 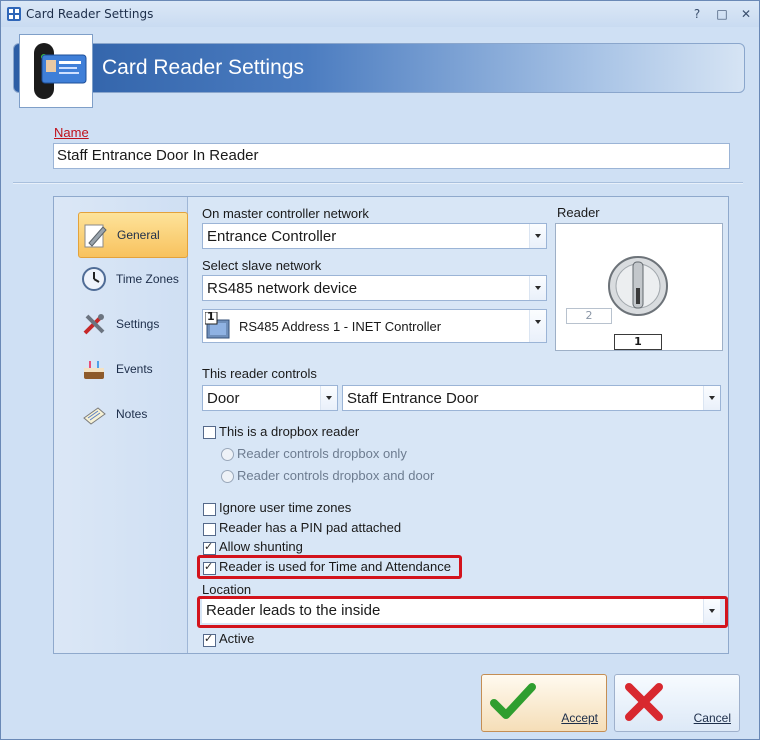 I want to click on tab-general: General, so click(x=133, y=235).